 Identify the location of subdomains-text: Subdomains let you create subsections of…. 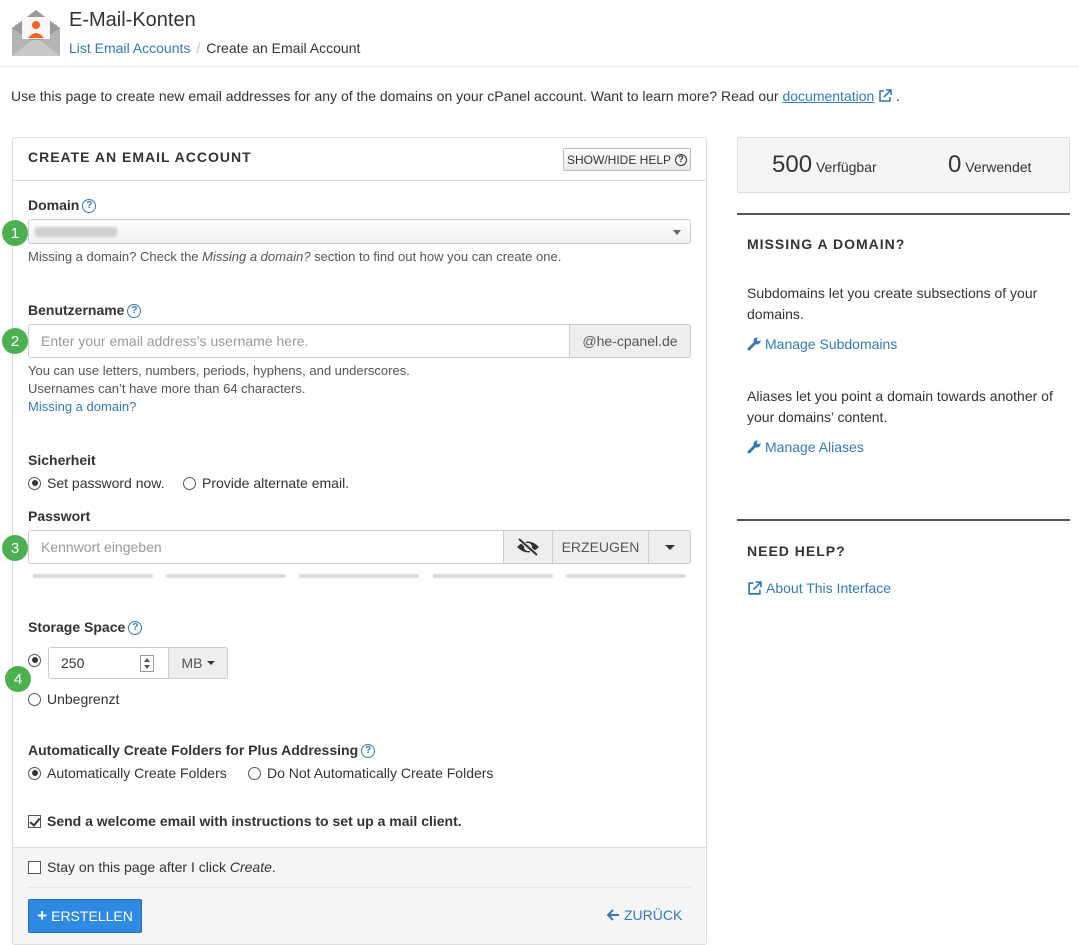
(892, 303).